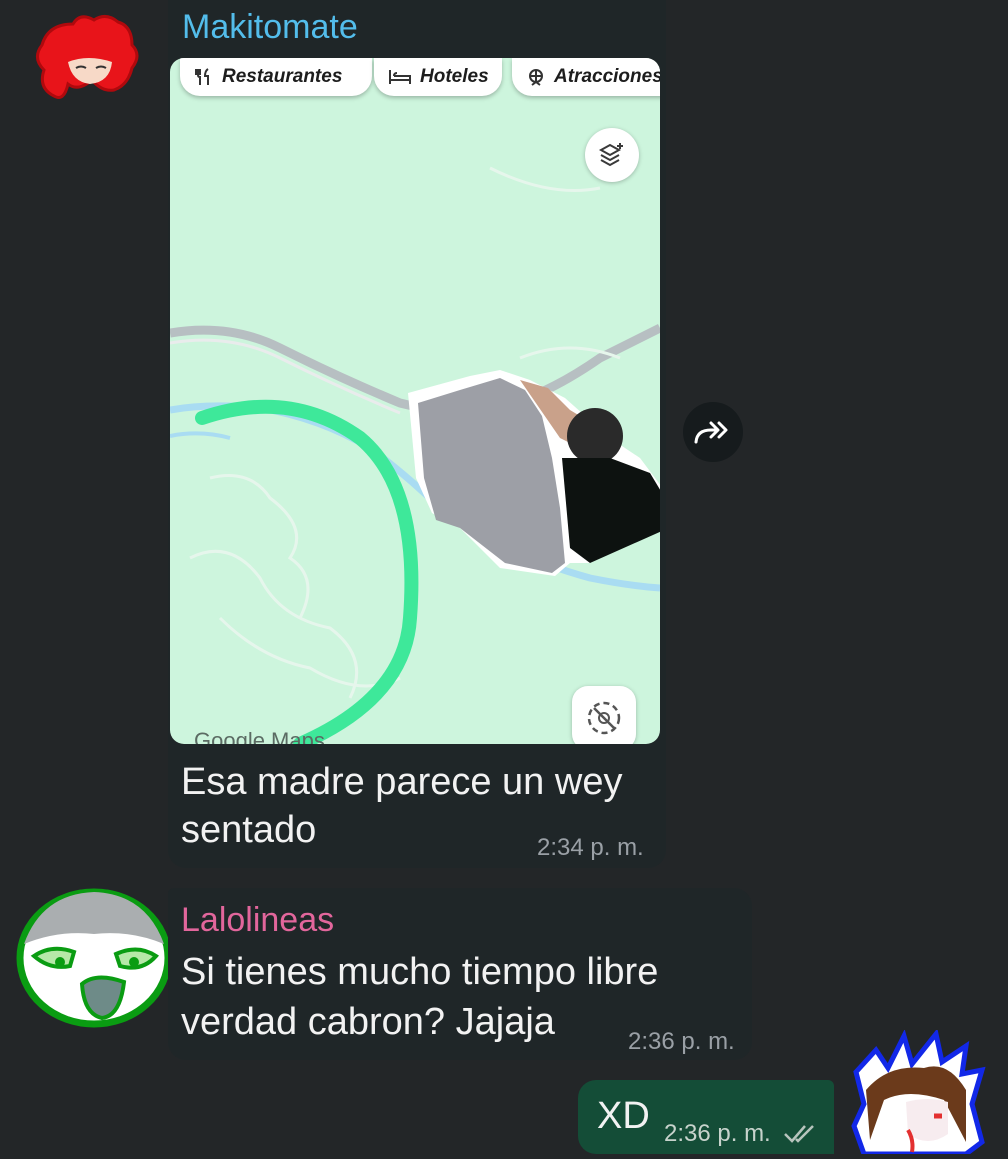  What do you see at coordinates (536, 77) in the screenshot?
I see `ferris-wheel-icon` at bounding box center [536, 77].